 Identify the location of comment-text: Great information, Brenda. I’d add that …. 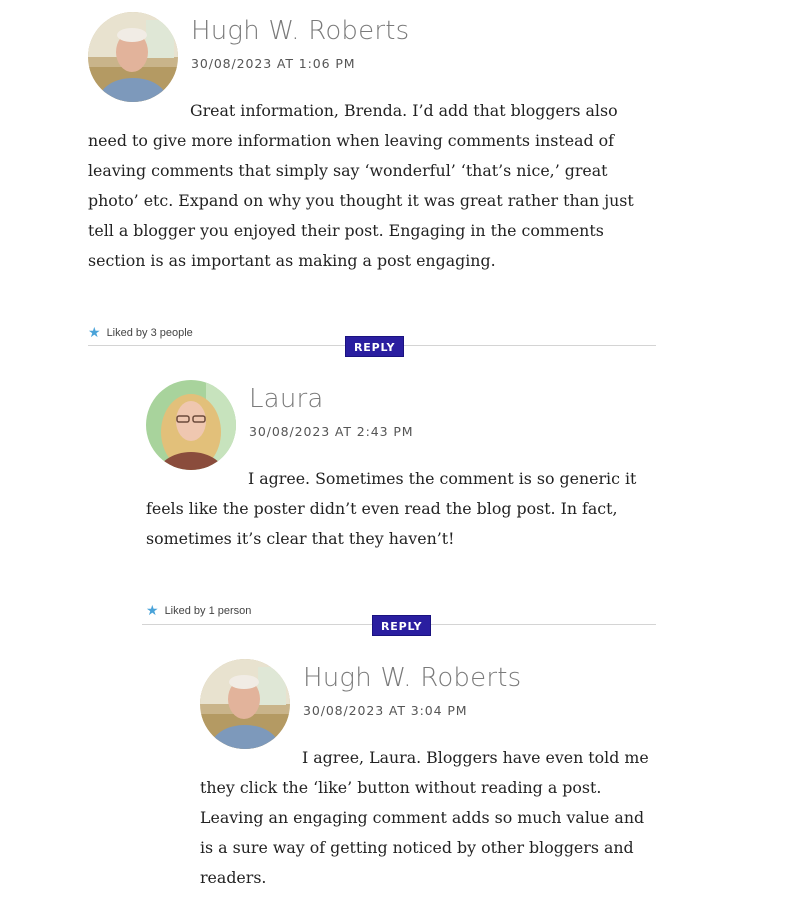
(372, 186).